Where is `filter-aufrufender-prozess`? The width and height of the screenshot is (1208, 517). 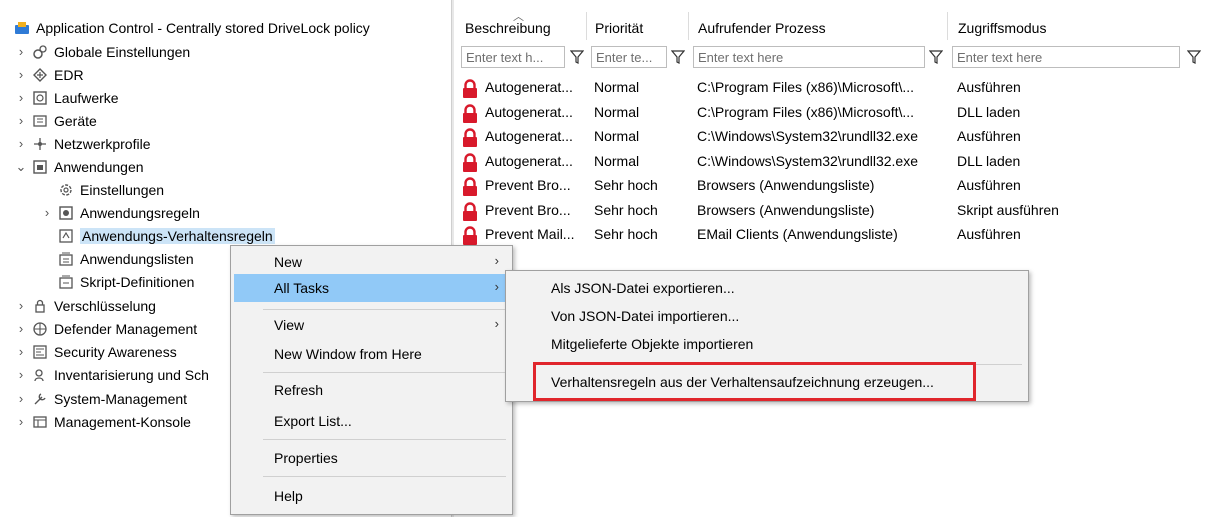 filter-aufrufender-prozess is located at coordinates (809, 57).